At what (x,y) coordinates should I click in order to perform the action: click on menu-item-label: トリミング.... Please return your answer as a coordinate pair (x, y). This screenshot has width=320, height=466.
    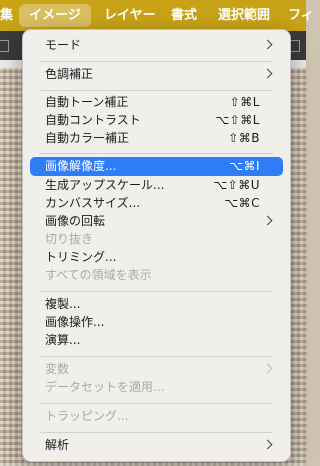
    Looking at the image, I should click on (81, 257).